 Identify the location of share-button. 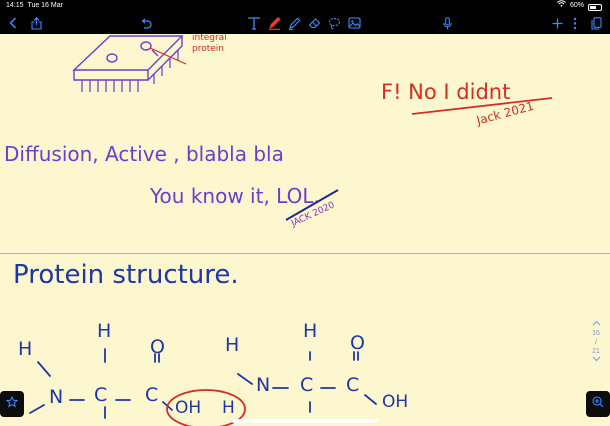
(36, 23).